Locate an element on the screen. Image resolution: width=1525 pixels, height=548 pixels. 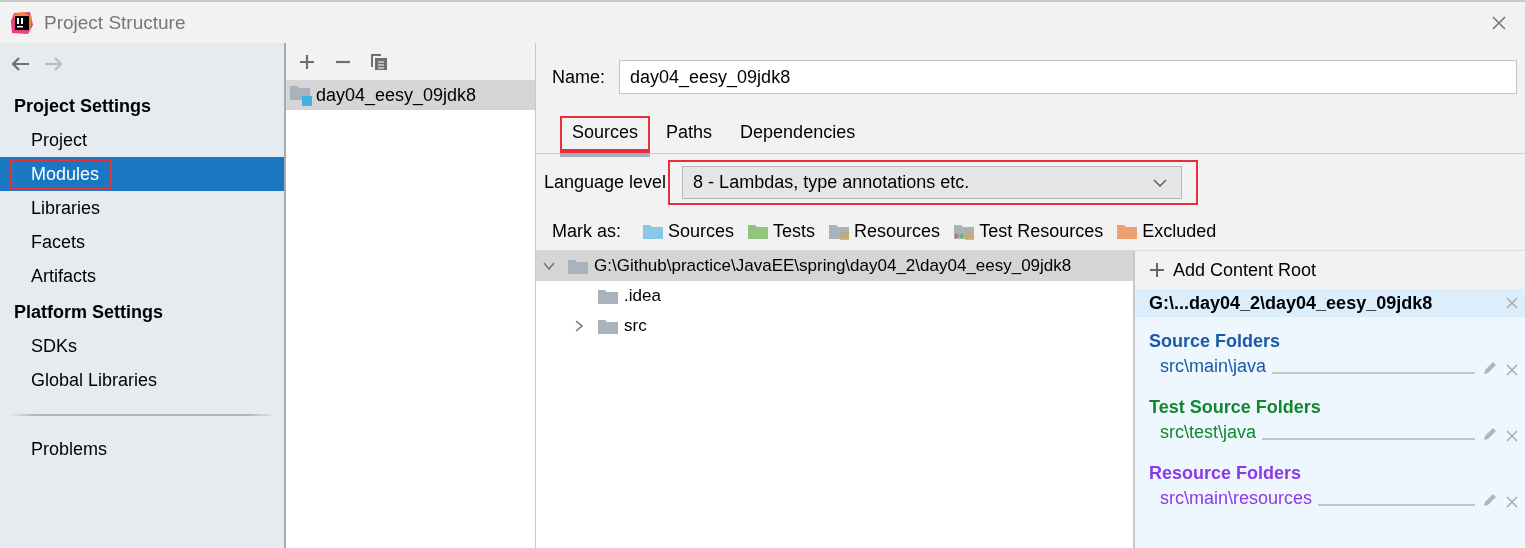
tree-item: G:\Github\practice\JavaEE\spring\day04_2\day04_eesy_09jdk8 is located at coordinates (834, 266).